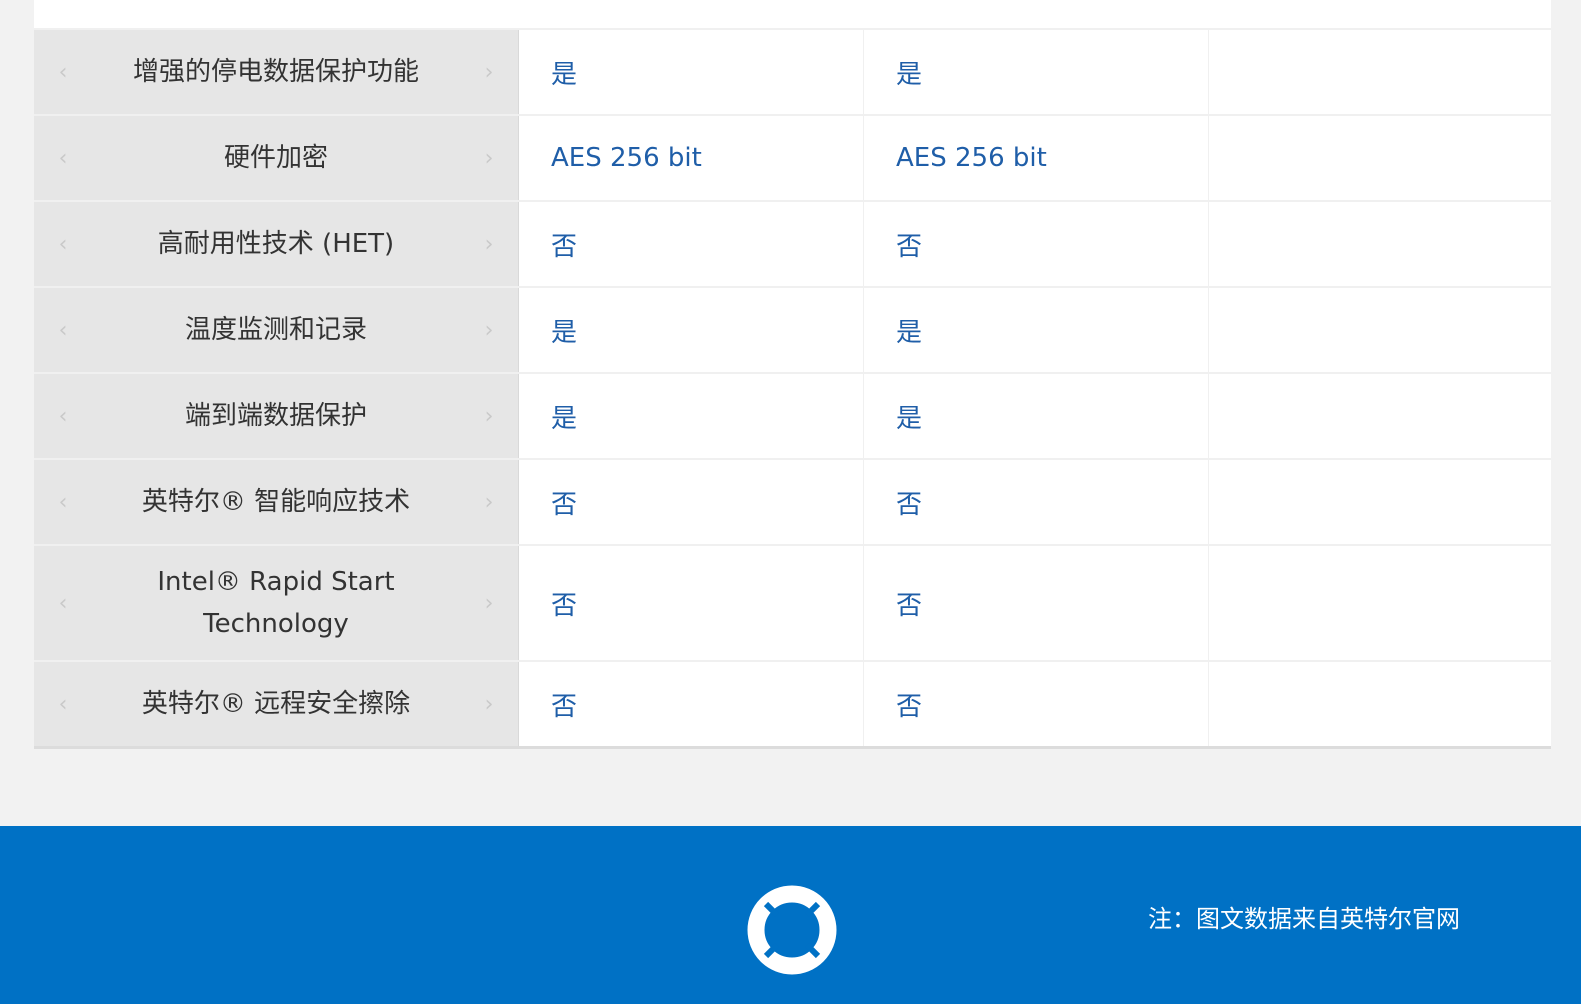  I want to click on source-note: 注：图文数据来自英特尔官网, so click(1304, 919).